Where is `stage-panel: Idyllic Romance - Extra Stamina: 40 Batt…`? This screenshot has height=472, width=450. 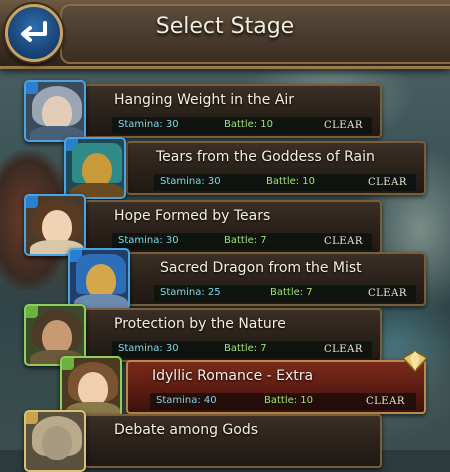 stage-panel: Idyllic Romance - Extra Stamina: 40 Batt… is located at coordinates (276, 387).